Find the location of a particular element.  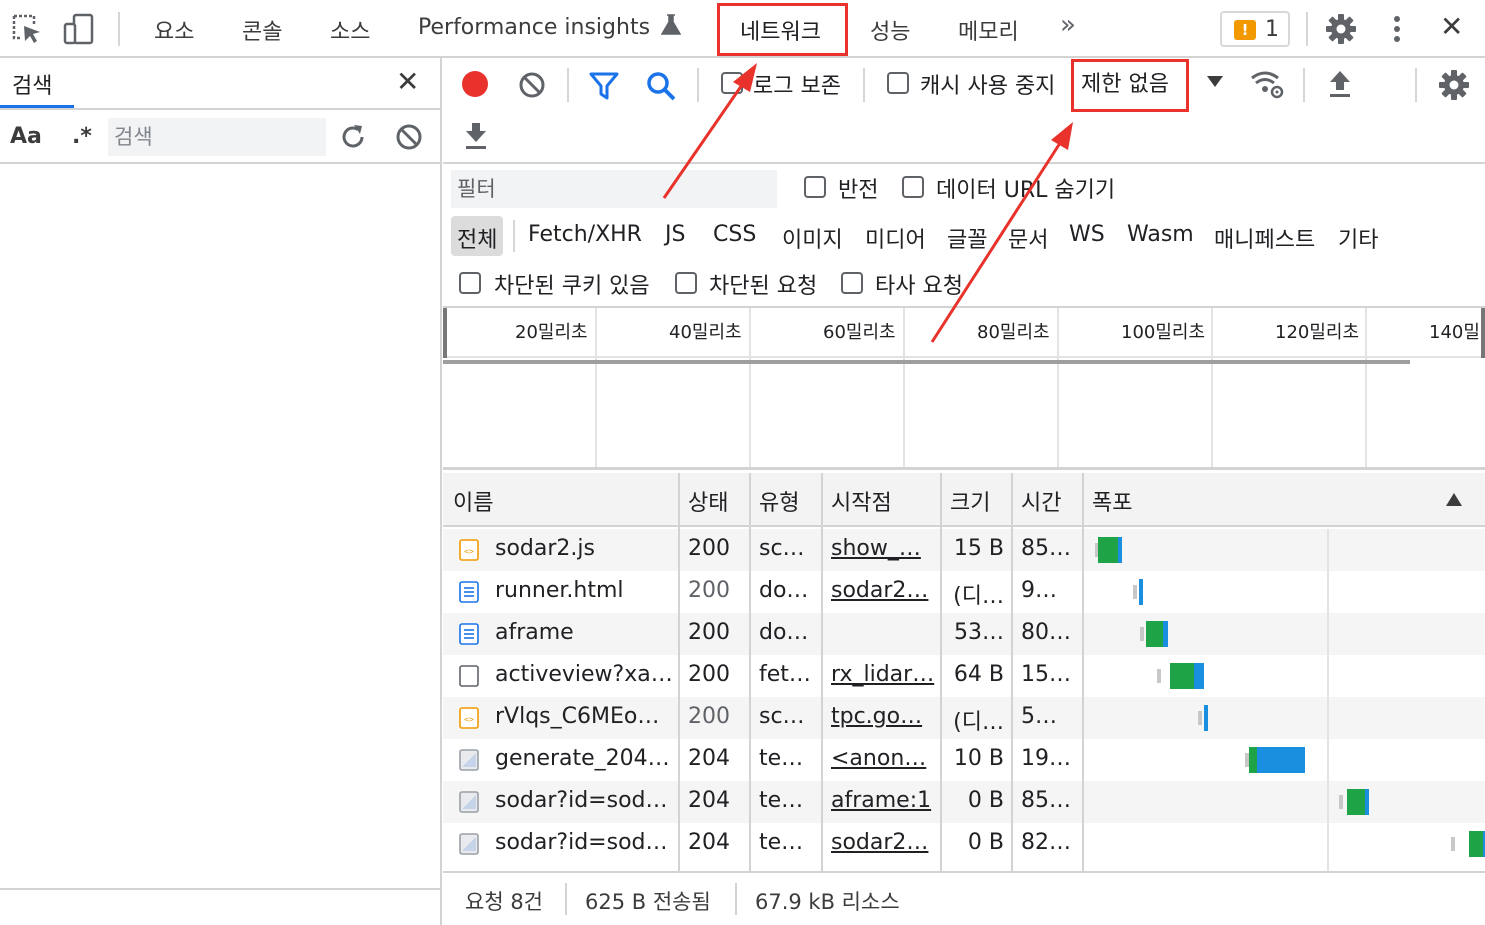

network-toolbar: 로그 보존 캐시 사용 중지 제한 없음 is located at coordinates (964, 111).